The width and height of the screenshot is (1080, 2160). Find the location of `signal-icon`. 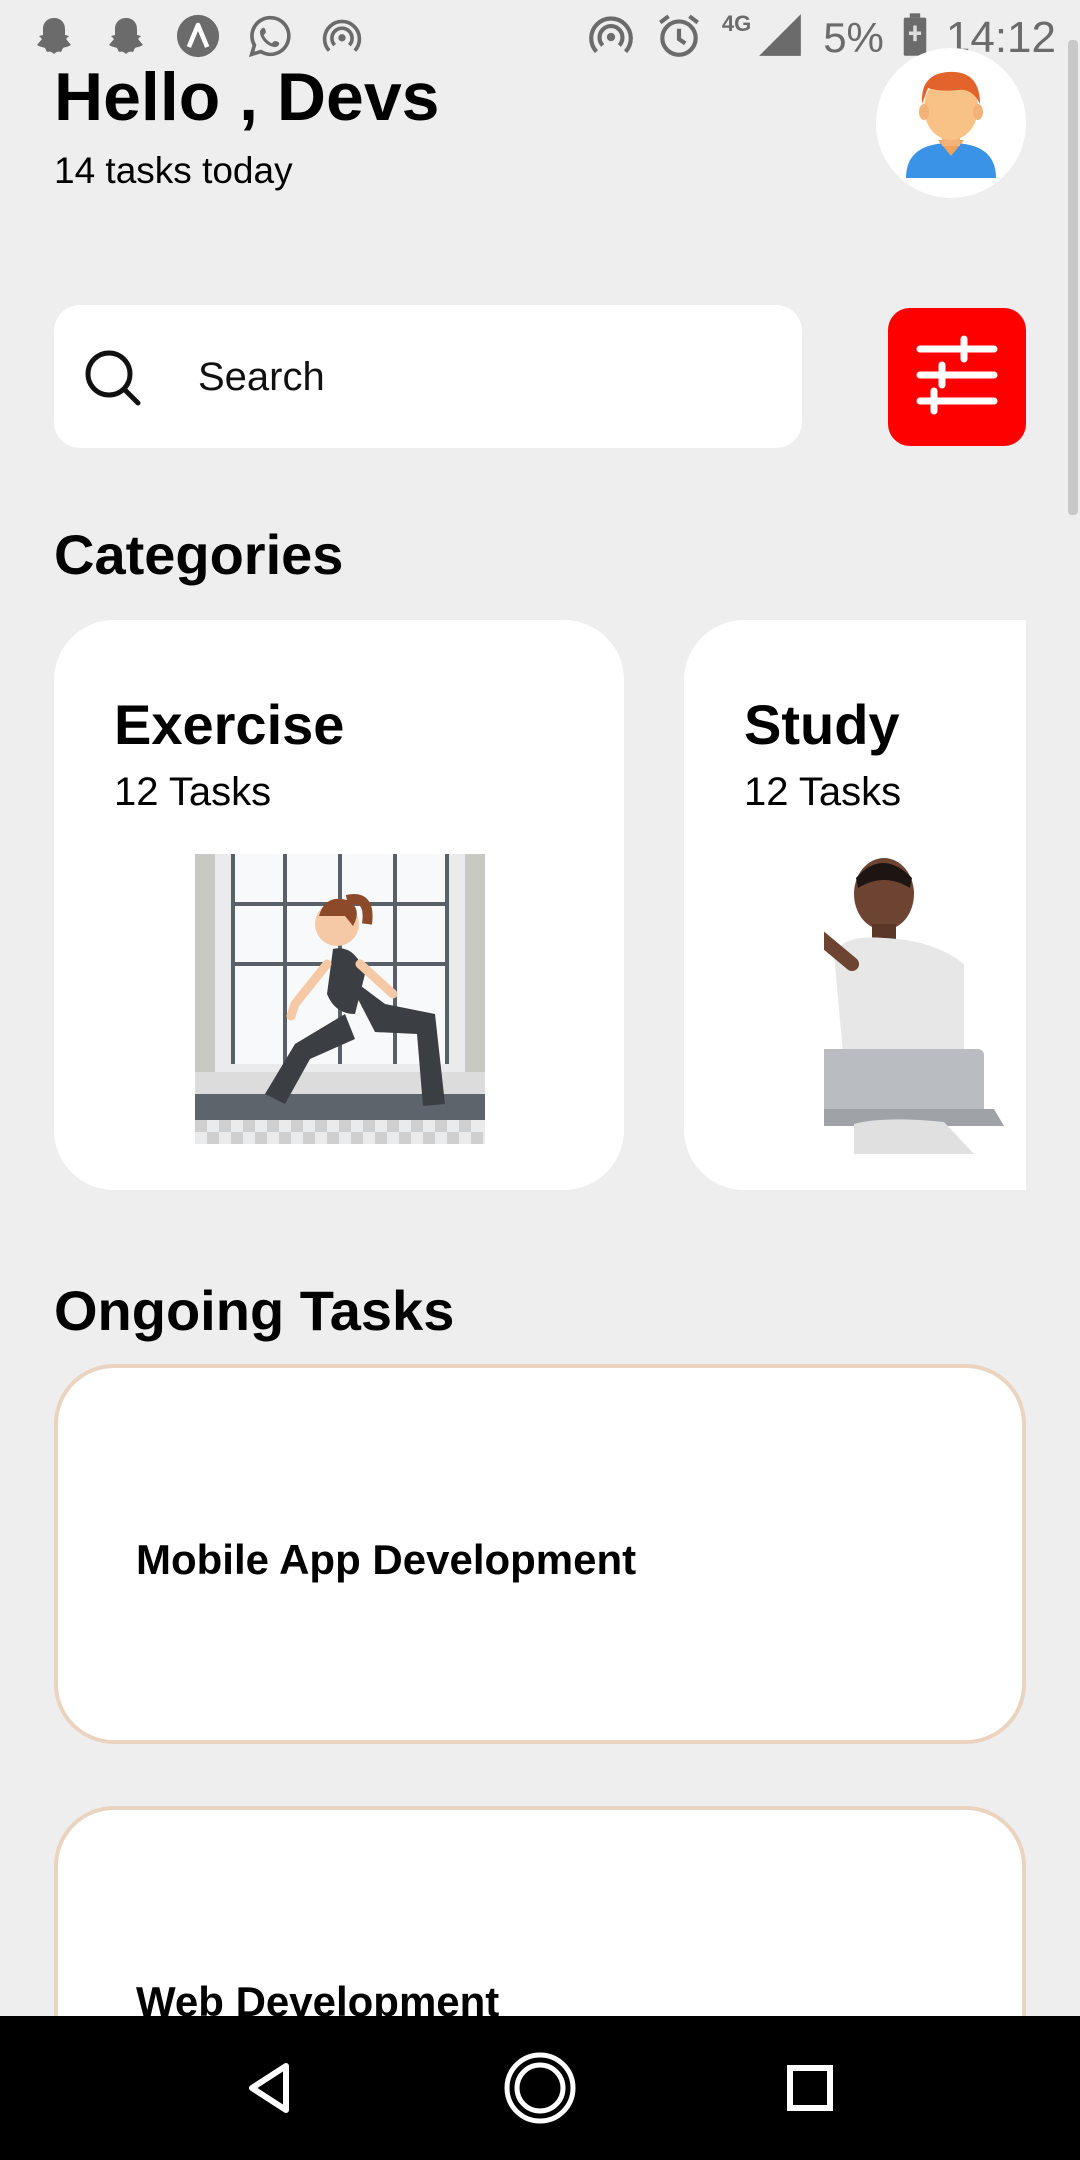

signal-icon is located at coordinates (780, 37).